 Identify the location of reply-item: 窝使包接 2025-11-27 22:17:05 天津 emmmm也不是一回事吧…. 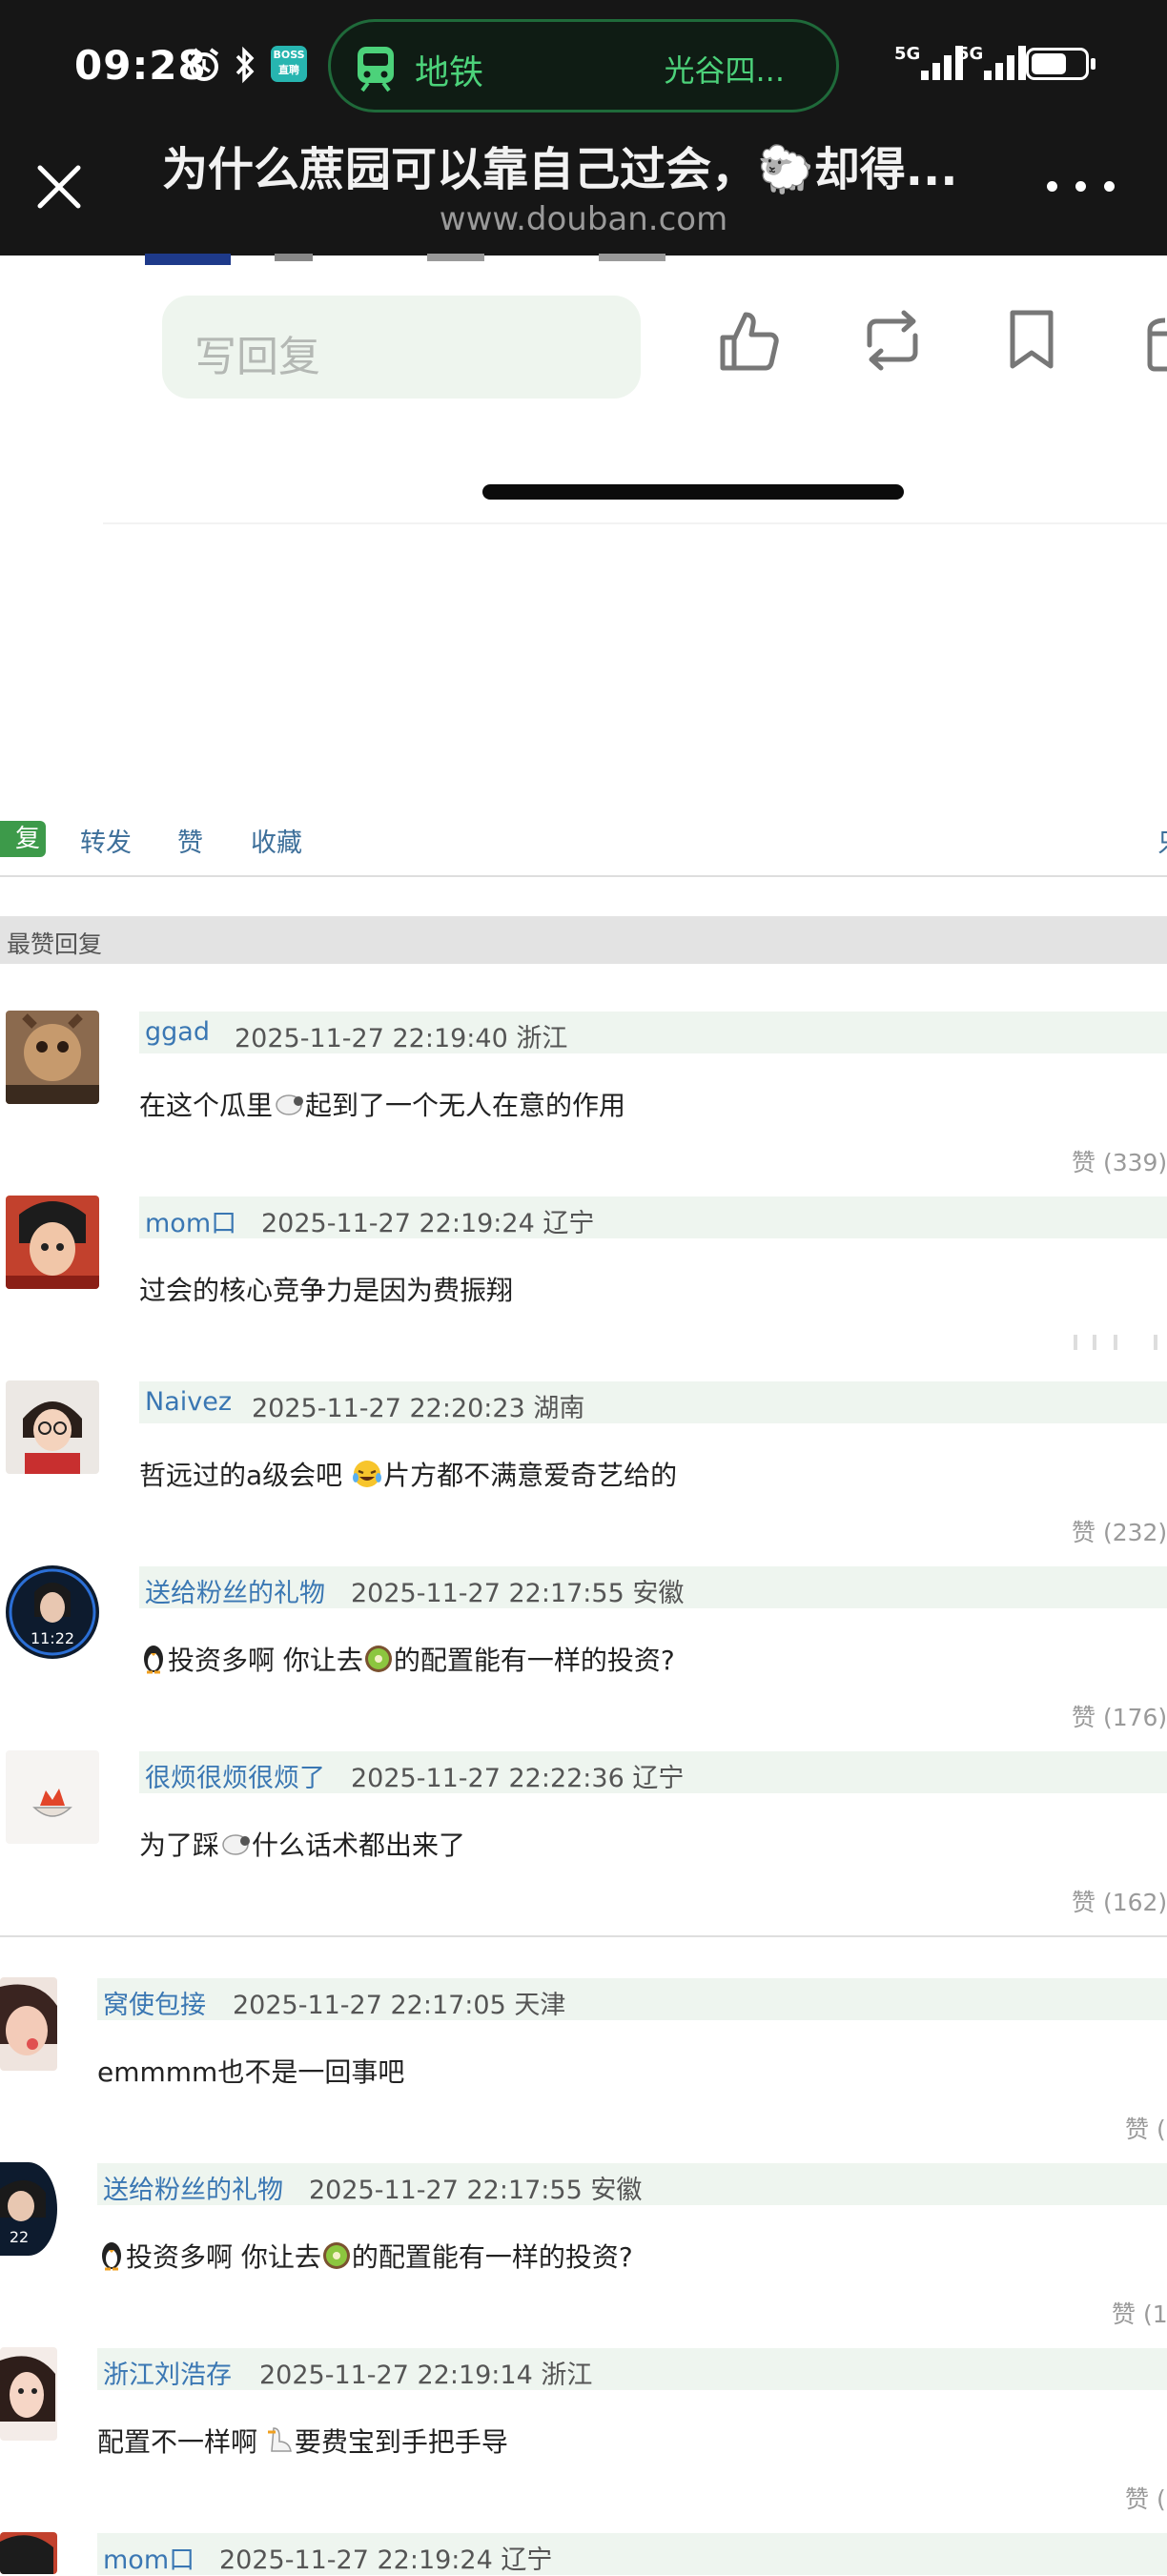
(583, 2061).